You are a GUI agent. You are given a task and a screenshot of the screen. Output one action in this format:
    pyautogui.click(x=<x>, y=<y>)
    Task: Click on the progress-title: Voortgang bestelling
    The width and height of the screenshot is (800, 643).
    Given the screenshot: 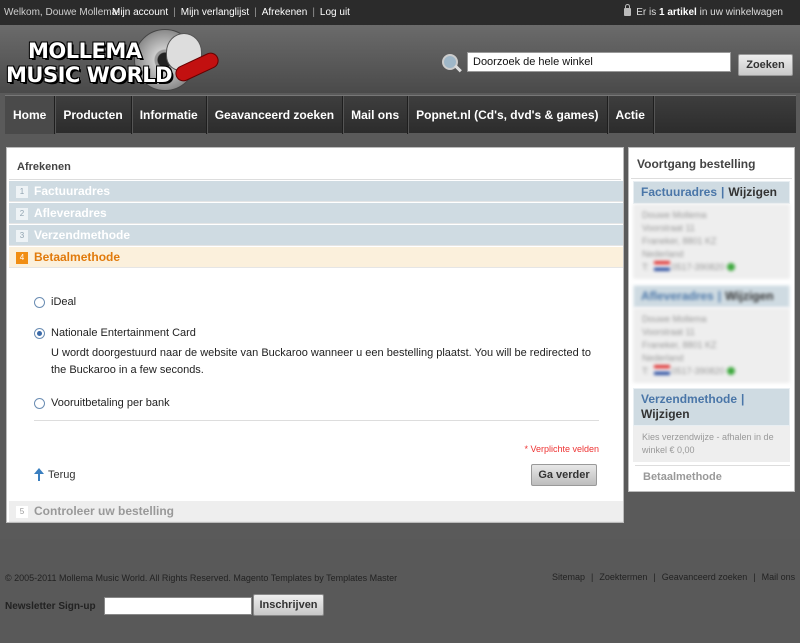 What is the action you would take?
    pyautogui.click(x=696, y=164)
    